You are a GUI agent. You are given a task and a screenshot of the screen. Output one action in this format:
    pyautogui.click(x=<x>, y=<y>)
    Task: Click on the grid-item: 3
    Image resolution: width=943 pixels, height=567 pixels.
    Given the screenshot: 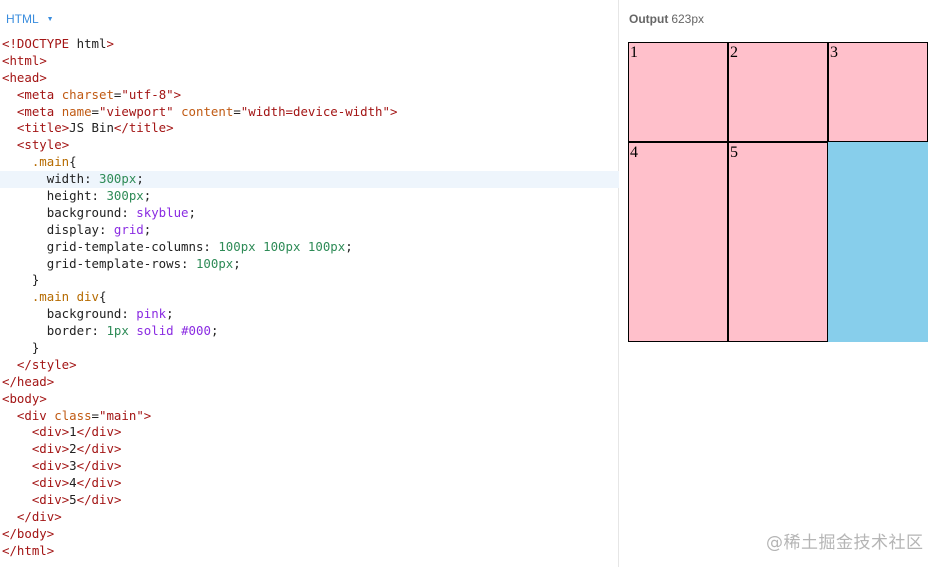 What is the action you would take?
    pyautogui.click(x=878, y=92)
    